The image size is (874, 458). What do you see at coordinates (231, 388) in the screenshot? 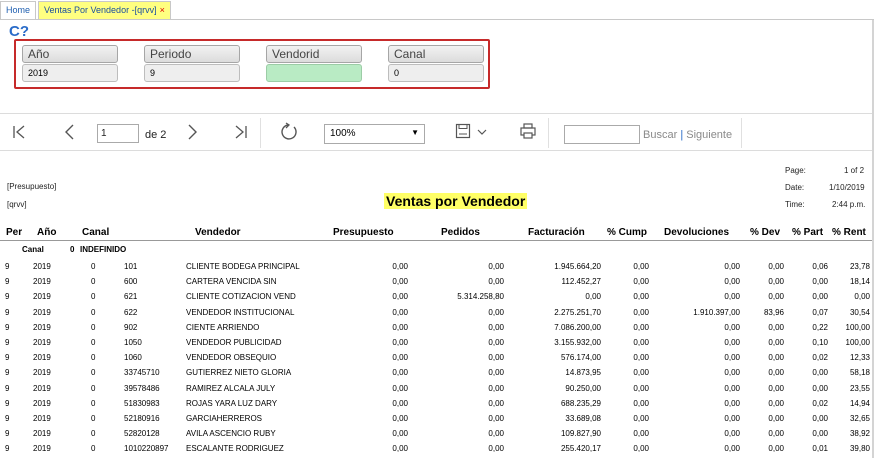
I see `cell-vendor-name: RAMIREZ ALCALA JULY` at bounding box center [231, 388].